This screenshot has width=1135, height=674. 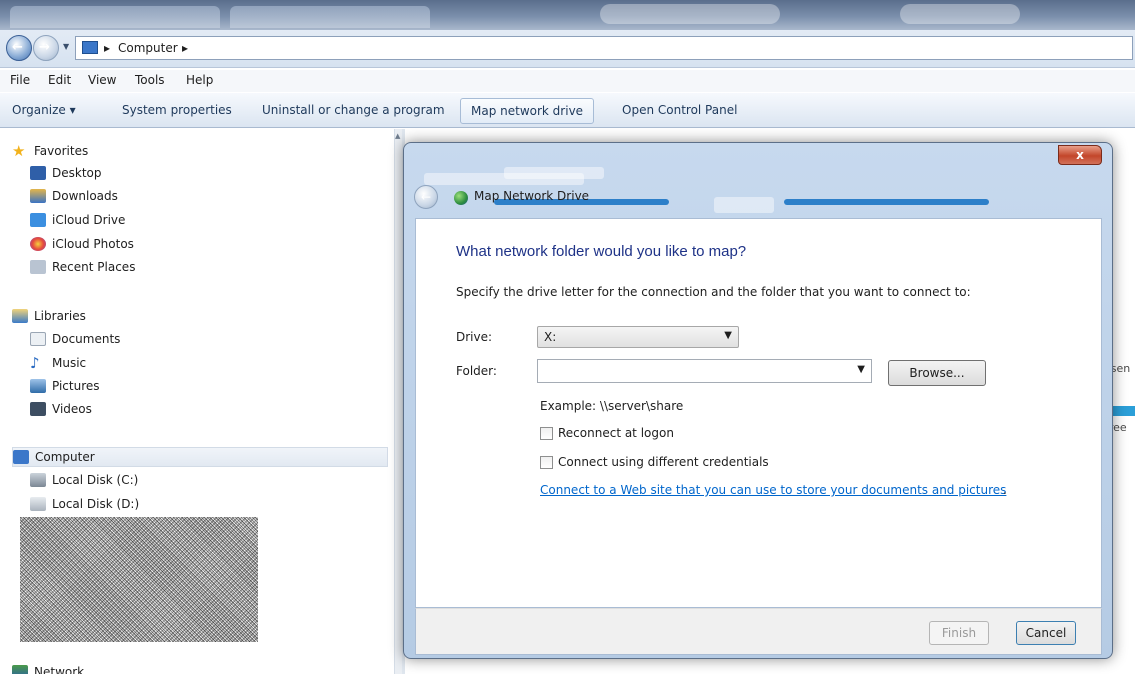 I want to click on drive-select-value: X:, so click(x=550, y=337).